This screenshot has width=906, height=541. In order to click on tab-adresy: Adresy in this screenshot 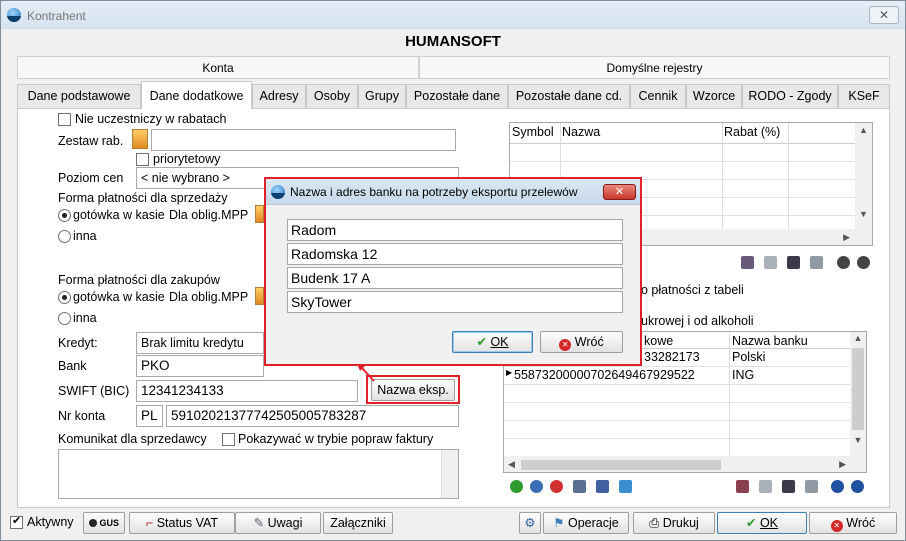, I will do `click(279, 96)`.